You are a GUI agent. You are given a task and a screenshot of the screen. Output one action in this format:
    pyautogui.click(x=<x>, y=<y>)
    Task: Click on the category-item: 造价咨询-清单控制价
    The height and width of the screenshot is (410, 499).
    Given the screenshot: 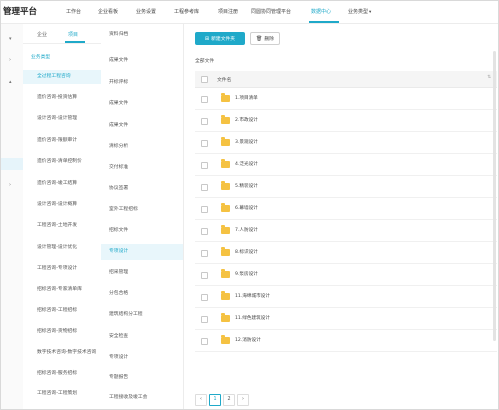 What is the action you would take?
    pyautogui.click(x=62, y=162)
    